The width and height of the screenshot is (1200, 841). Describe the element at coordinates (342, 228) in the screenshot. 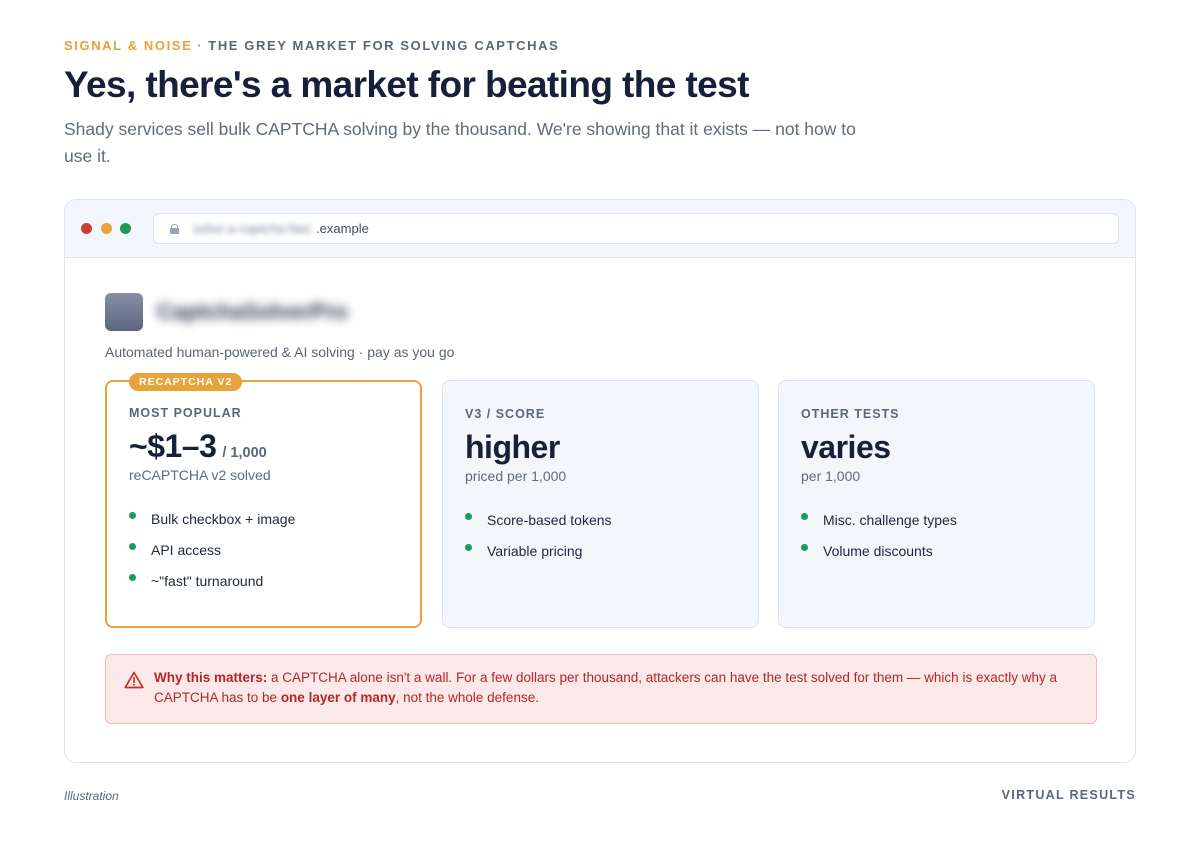

I see `url-tld: .example` at that location.